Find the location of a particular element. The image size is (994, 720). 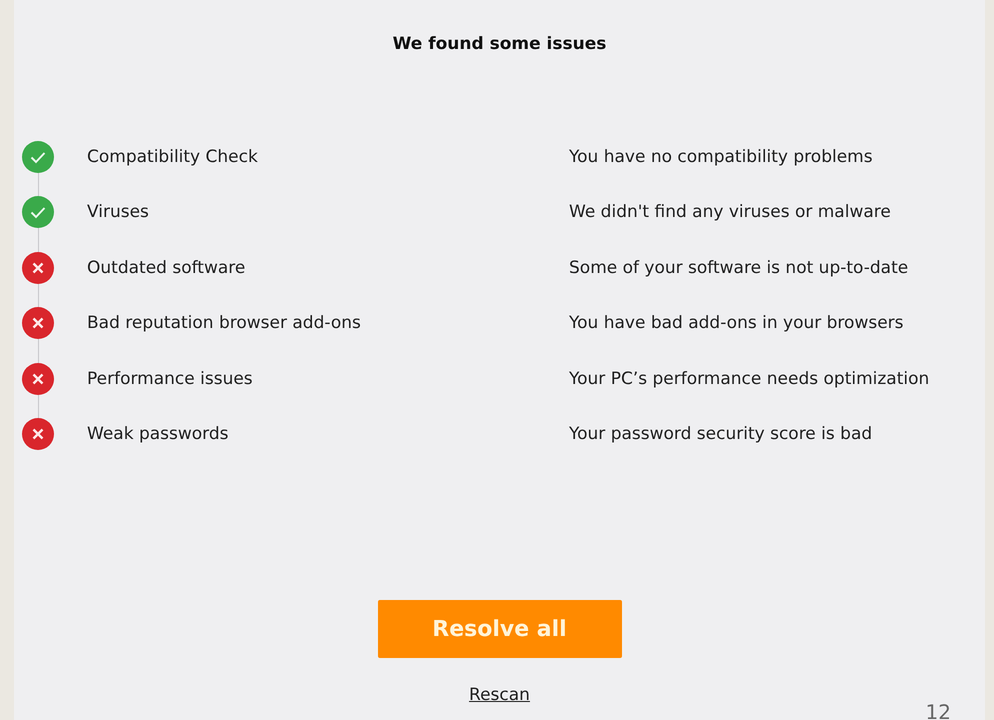

check-name: Compatibility Check is located at coordinates (173, 156).